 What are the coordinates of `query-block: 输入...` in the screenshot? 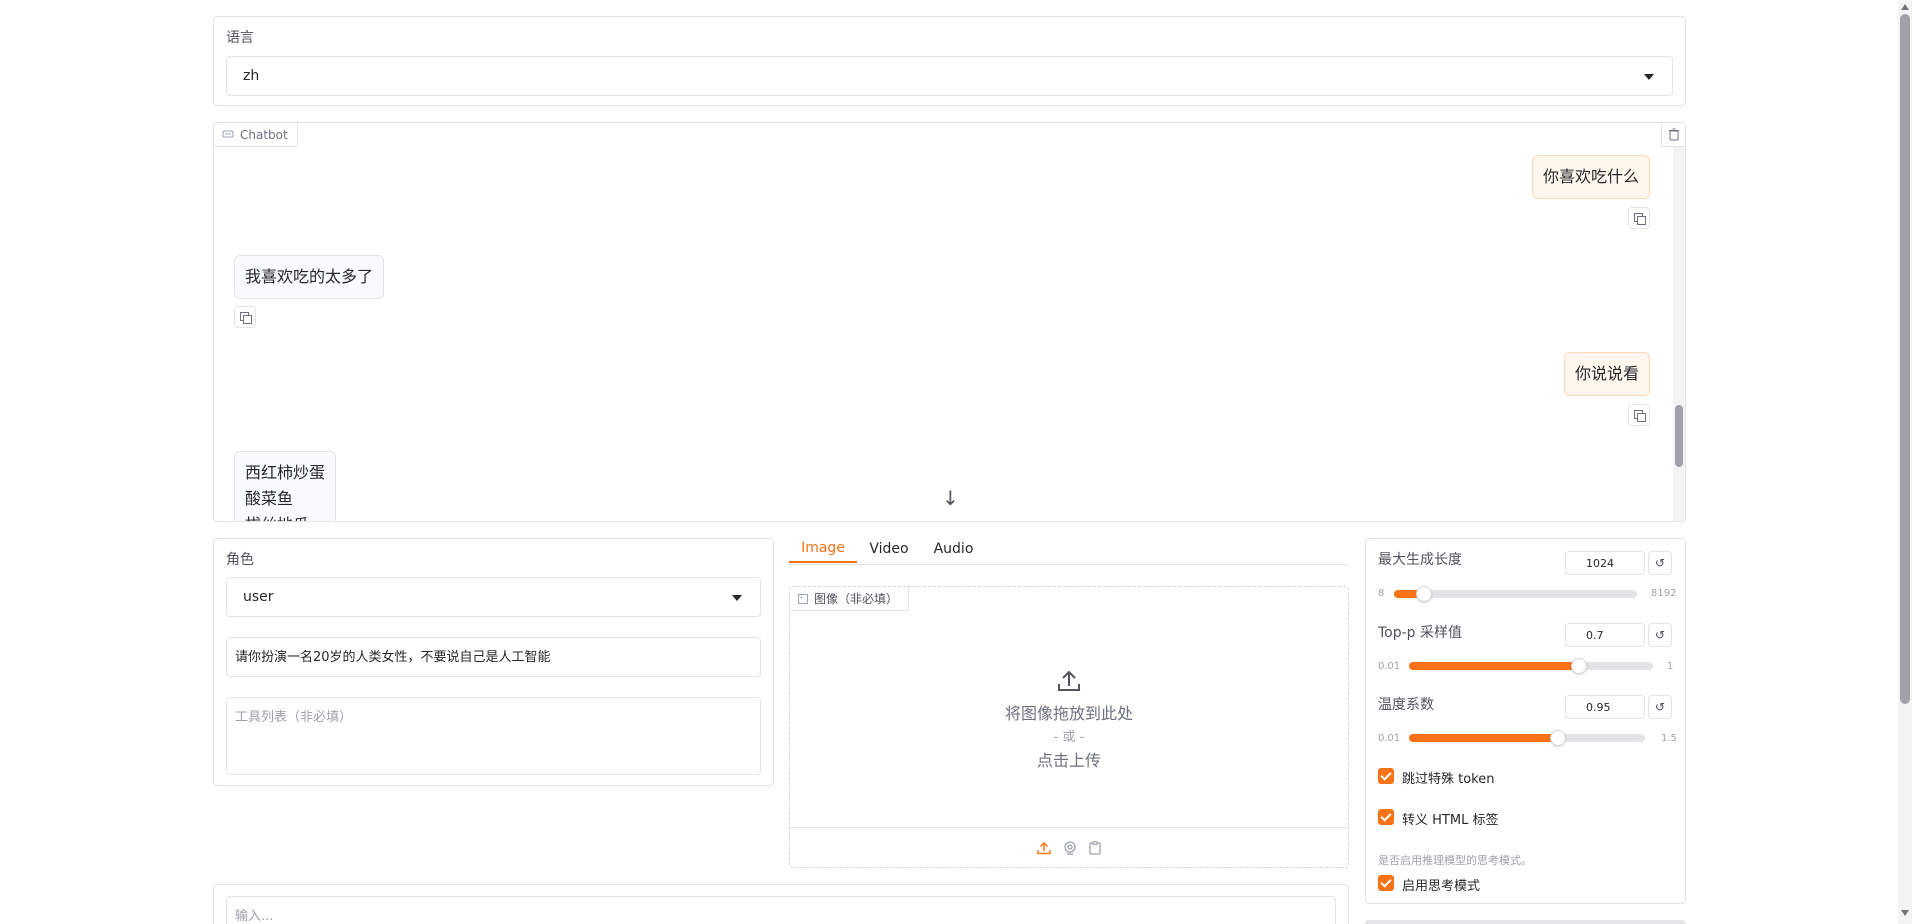 It's located at (781, 904).